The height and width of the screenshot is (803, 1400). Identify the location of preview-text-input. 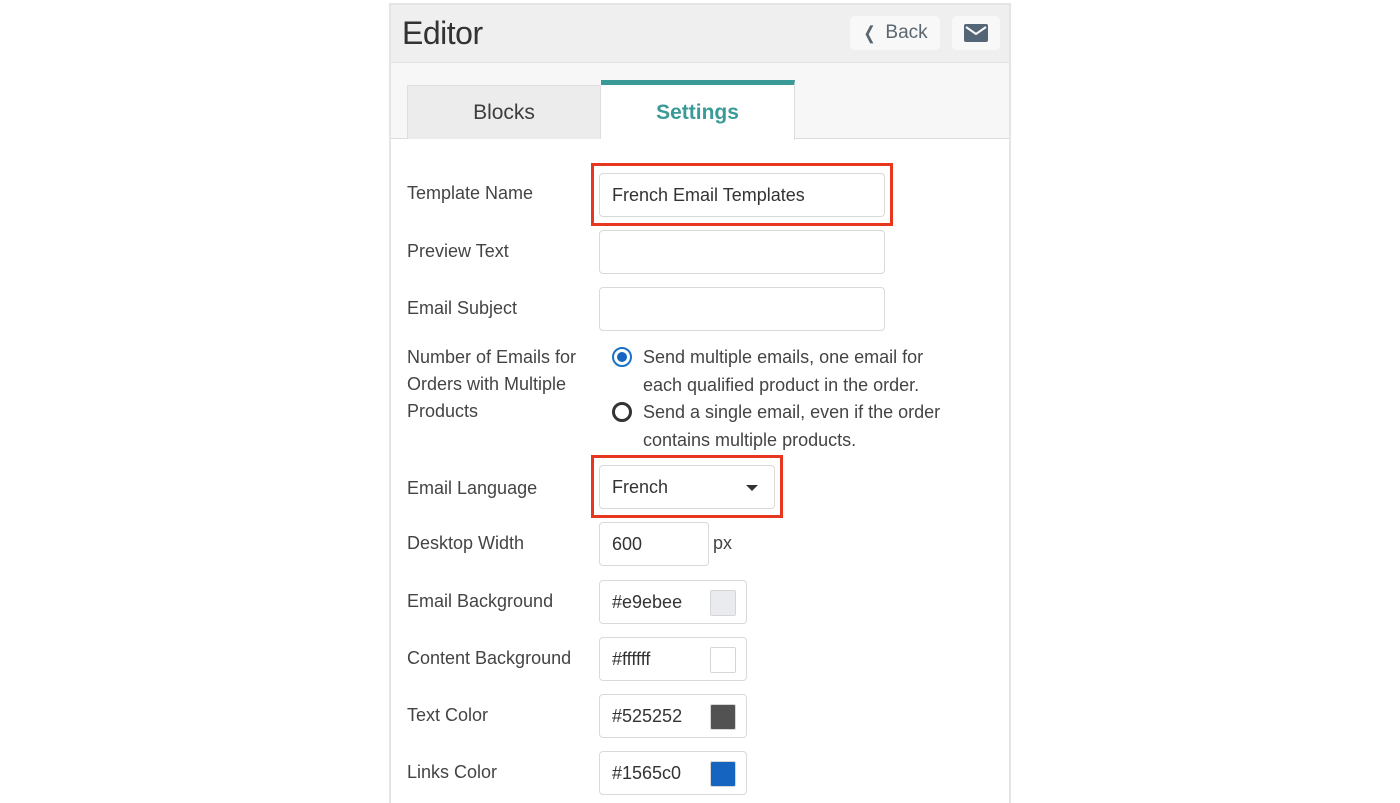
(742, 252).